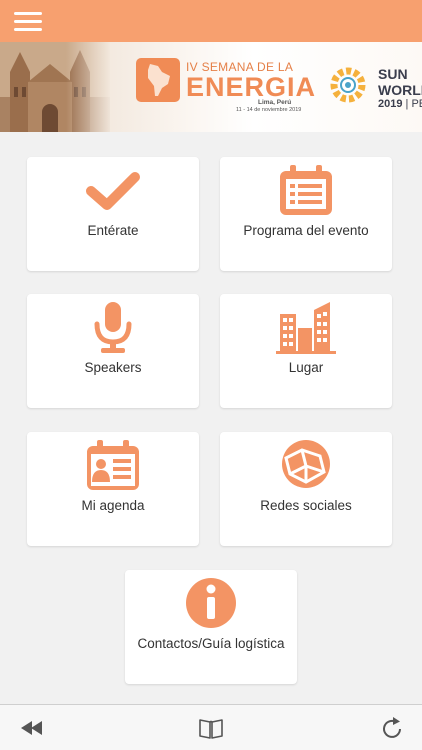  I want to click on sun-world-logo-icon, so click(348, 85).